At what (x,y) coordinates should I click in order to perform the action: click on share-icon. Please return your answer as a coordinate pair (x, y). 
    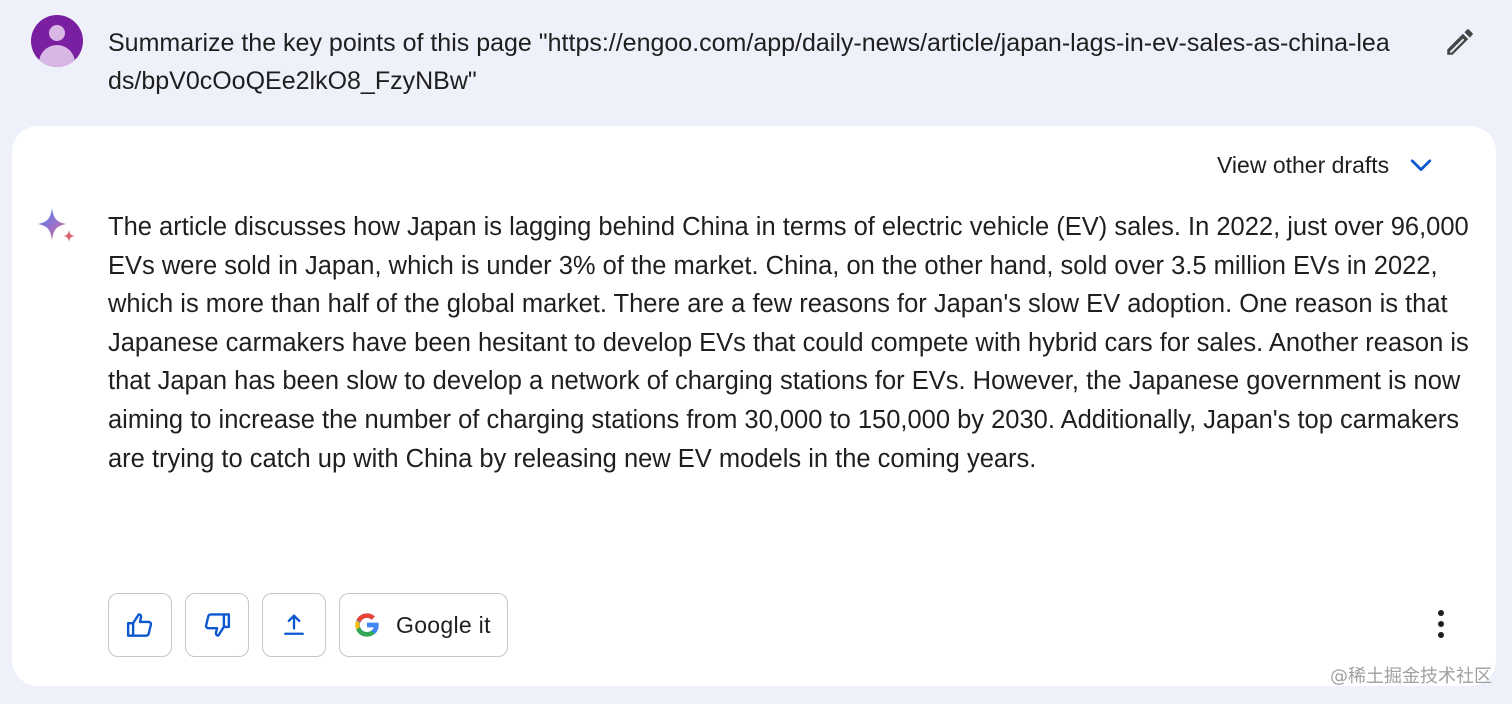
    Looking at the image, I should click on (294, 624).